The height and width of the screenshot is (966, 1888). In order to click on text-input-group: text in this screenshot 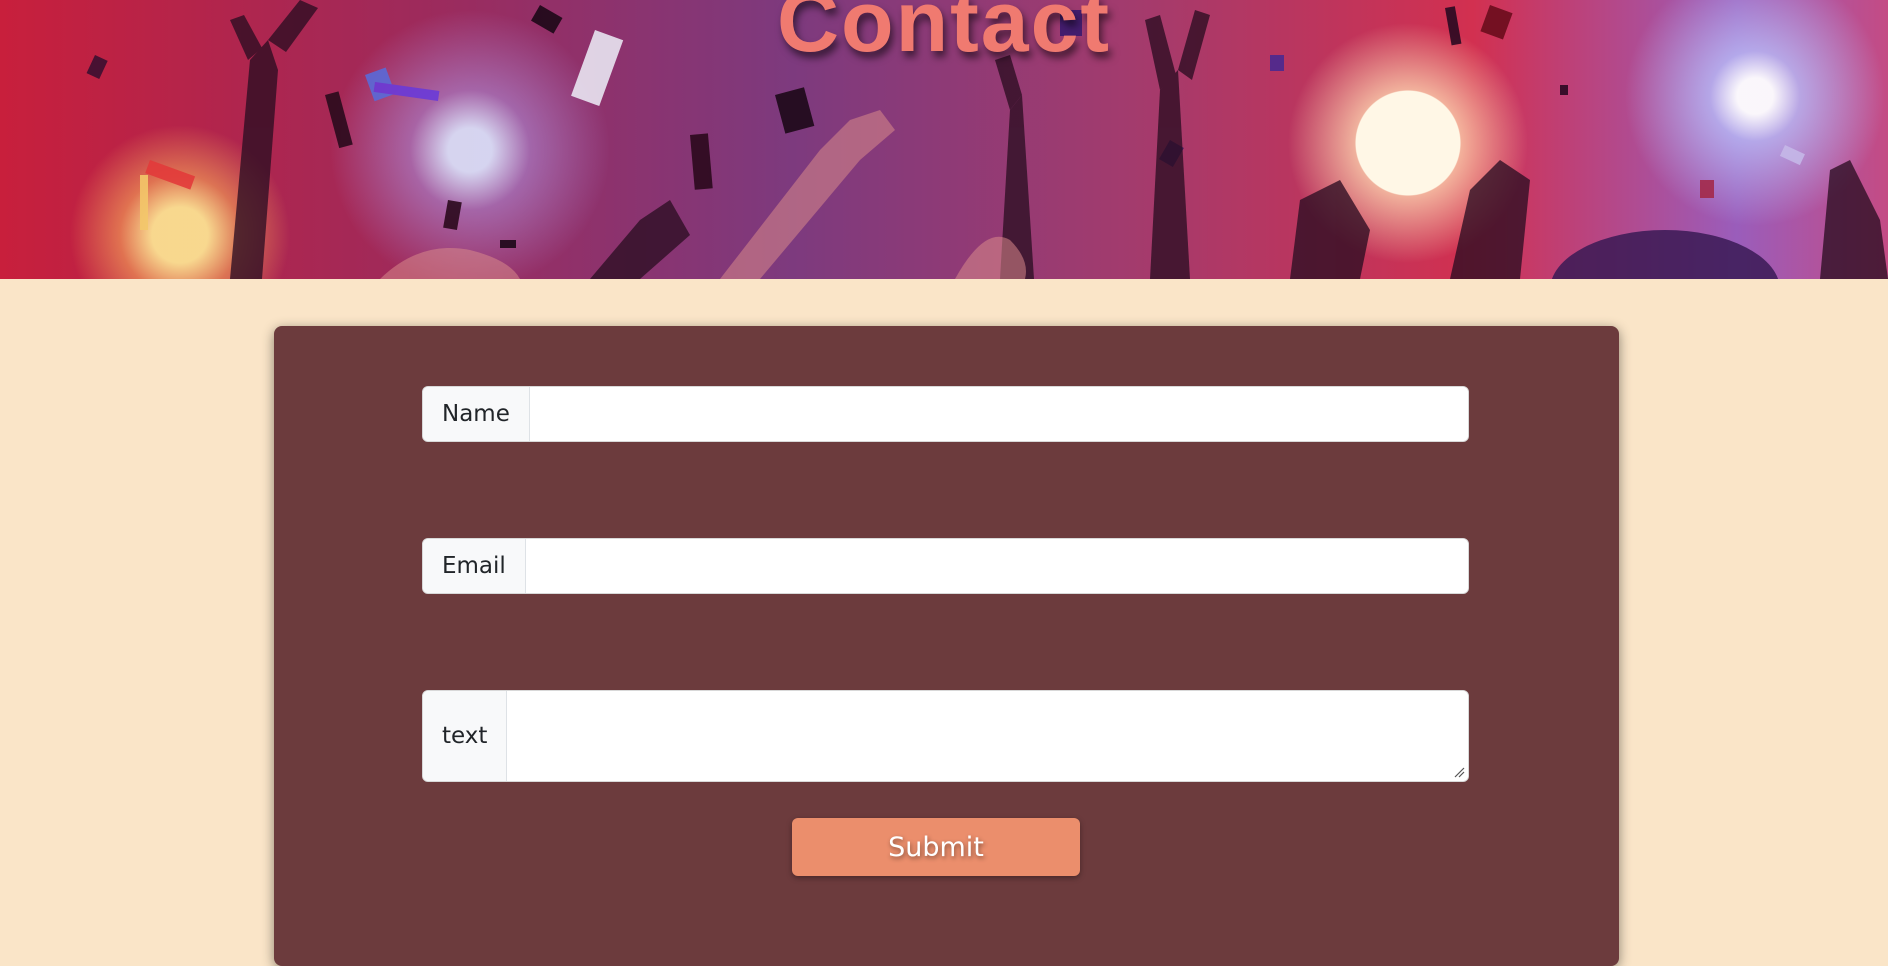, I will do `click(945, 736)`.